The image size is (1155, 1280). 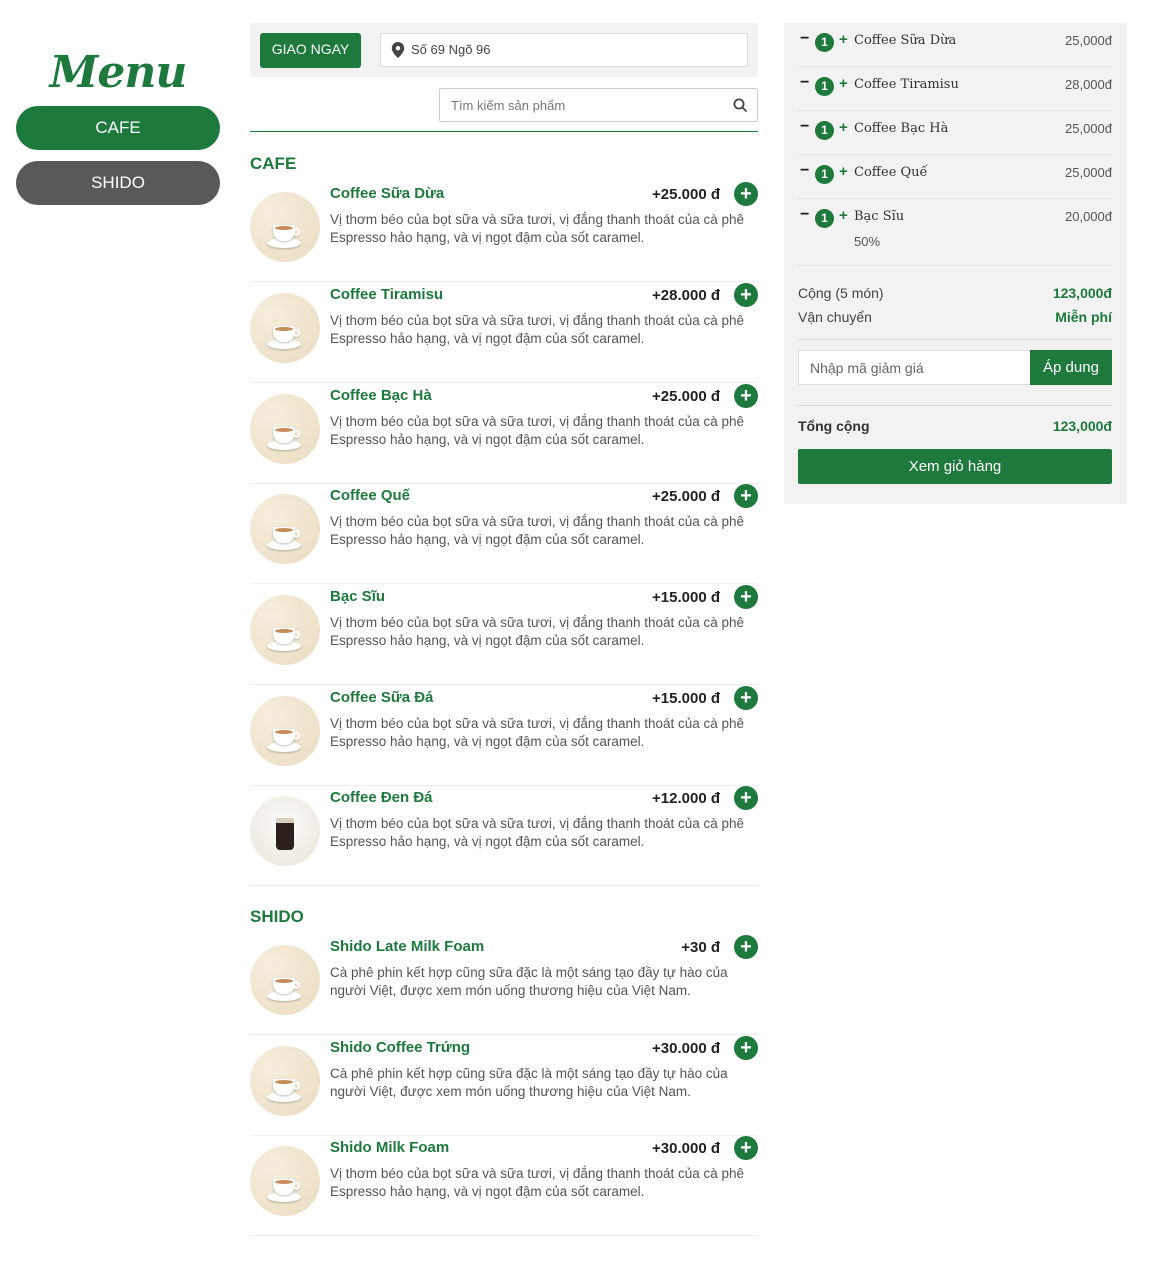 What do you see at coordinates (879, 216) in the screenshot?
I see `cart-item-name: Bạc Sĩu` at bounding box center [879, 216].